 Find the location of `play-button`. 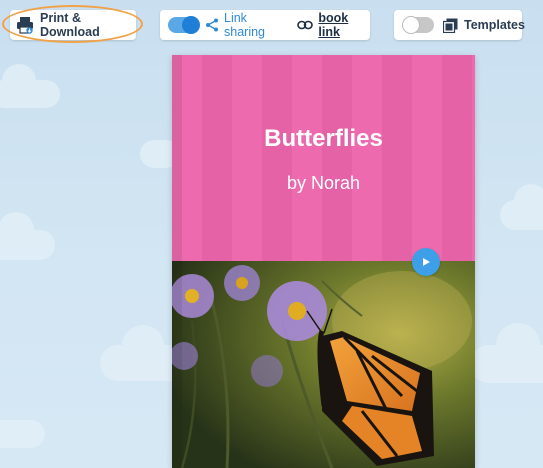

play-button is located at coordinates (426, 262).